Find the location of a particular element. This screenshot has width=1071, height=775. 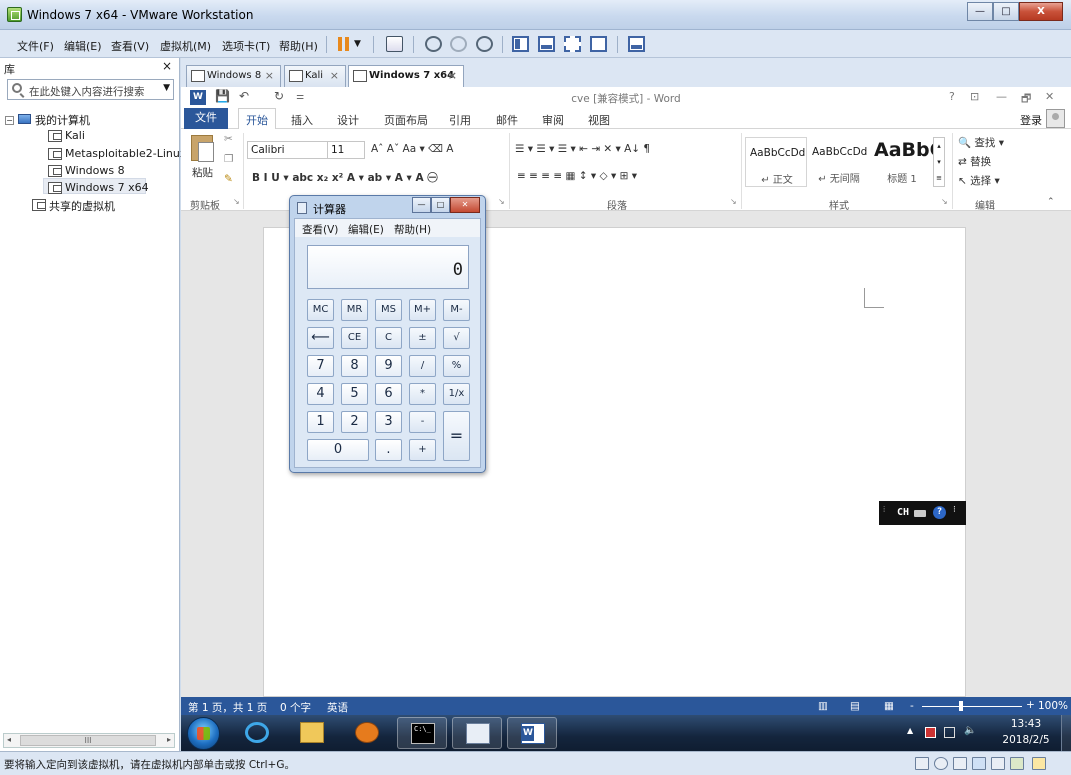

action-center-flag-icon is located at coordinates (930, 732).